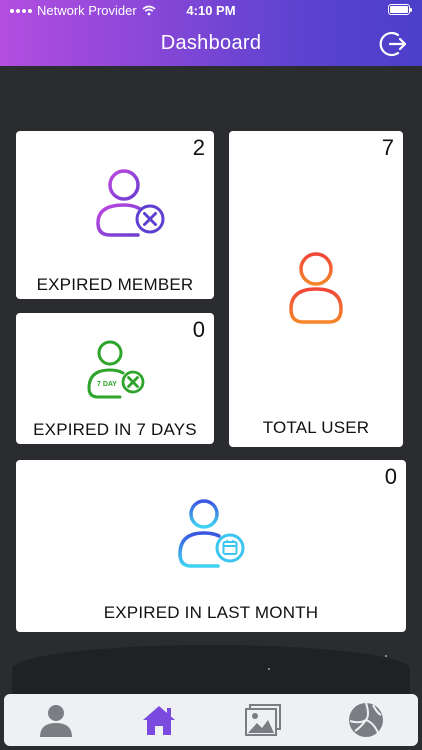  Describe the element at coordinates (211, 533) in the screenshot. I see `user-calendar-icon` at that location.